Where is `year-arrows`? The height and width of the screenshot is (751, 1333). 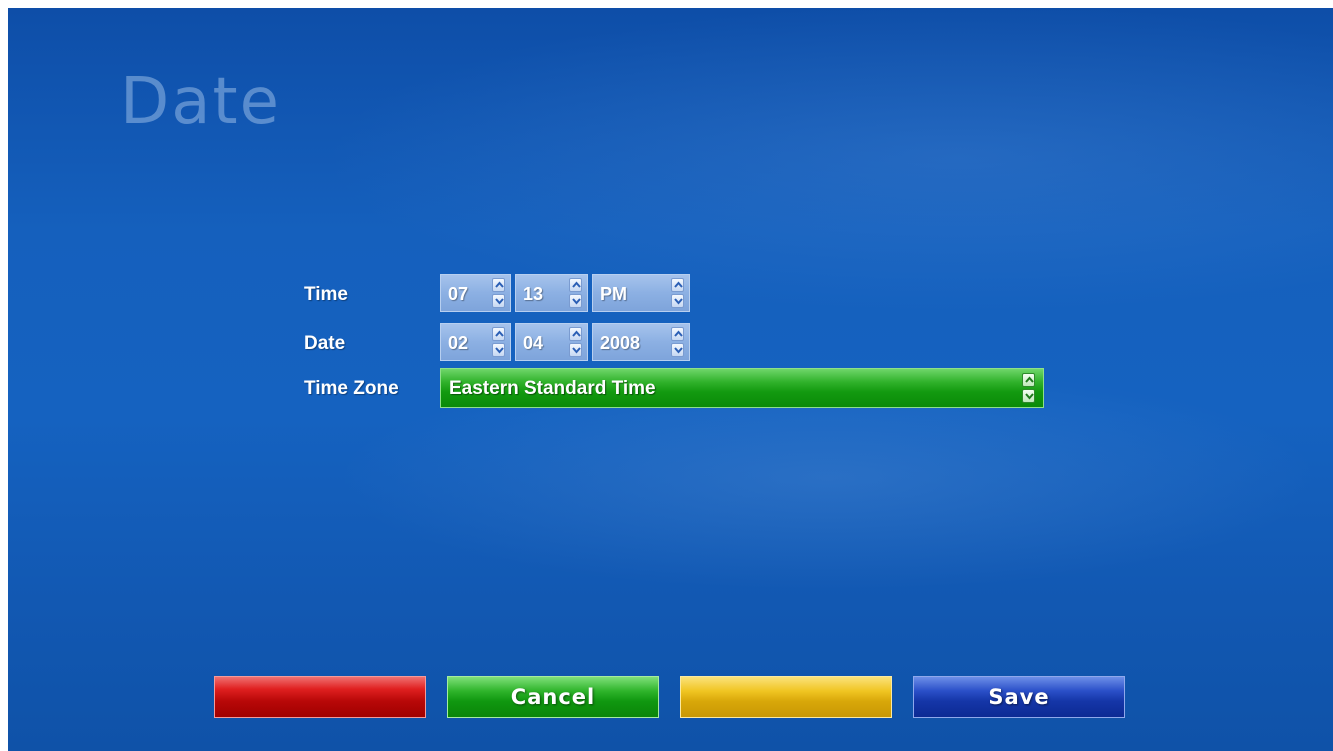 year-arrows is located at coordinates (677, 342).